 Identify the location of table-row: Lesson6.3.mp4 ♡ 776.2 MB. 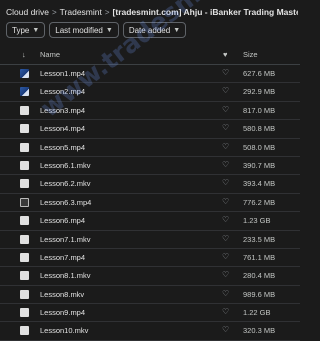
(150, 203).